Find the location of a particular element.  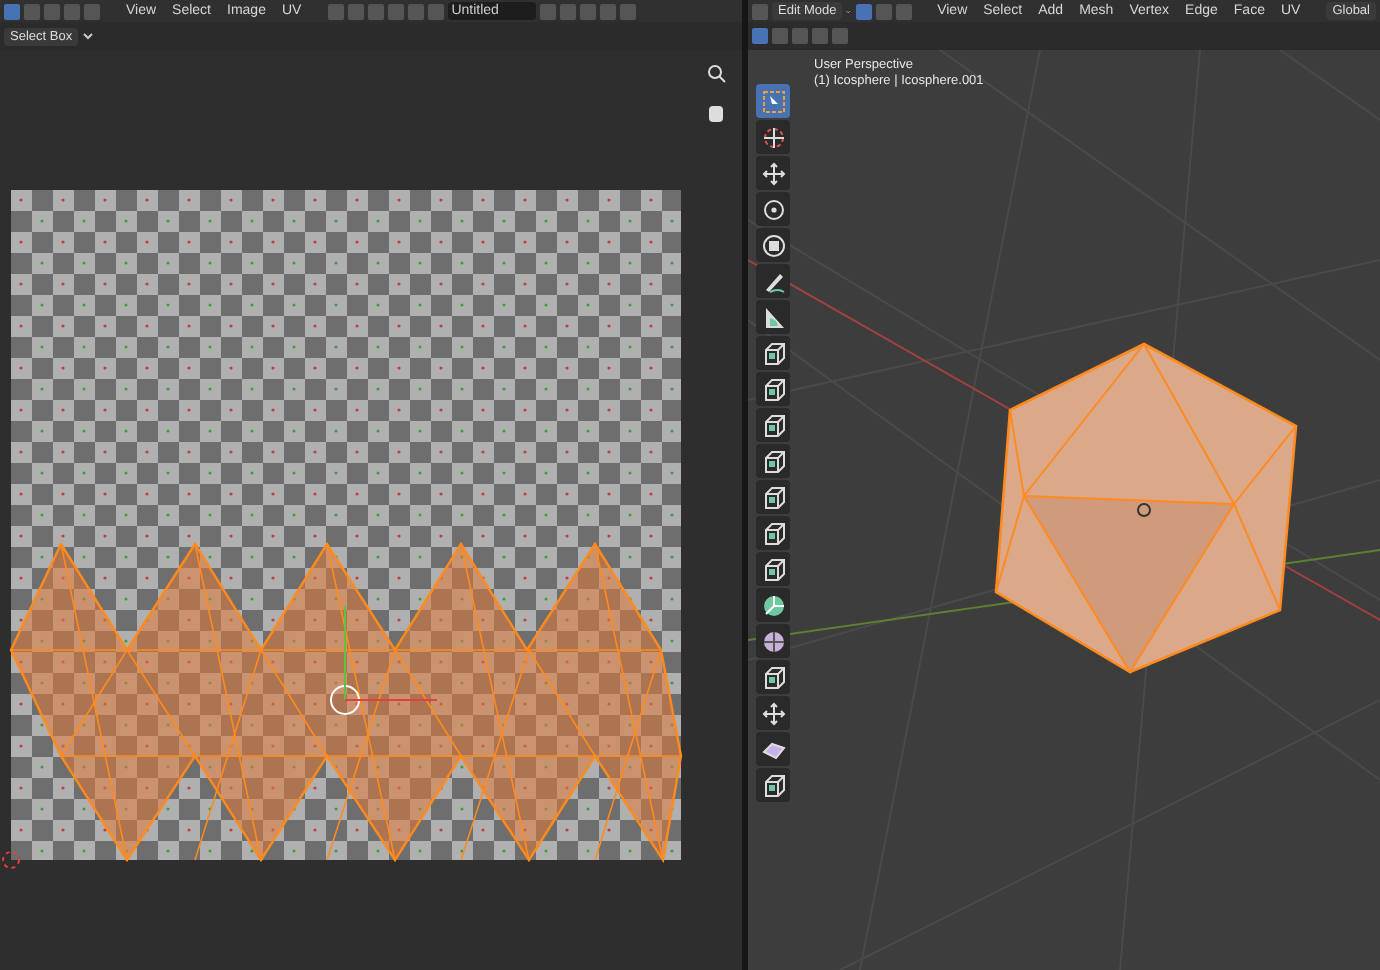

spin-icon is located at coordinates (773, 605).